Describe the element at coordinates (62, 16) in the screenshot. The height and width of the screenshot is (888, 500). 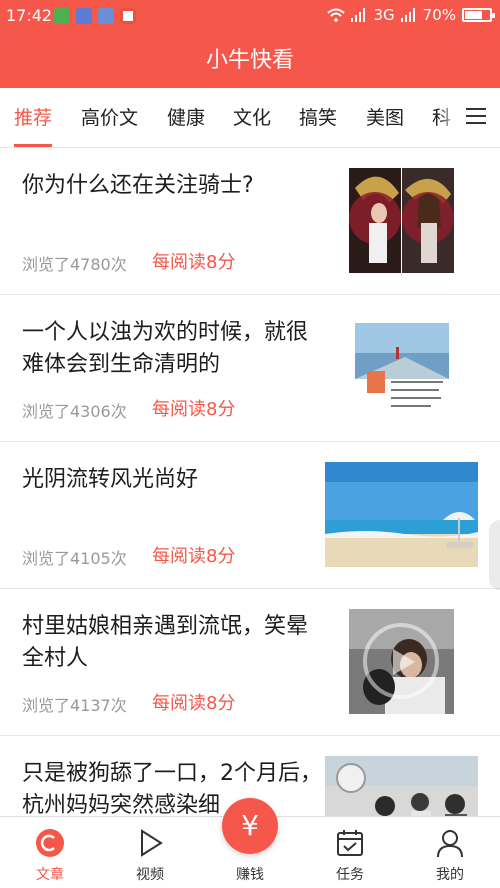
I see `shield-app-icon` at that location.